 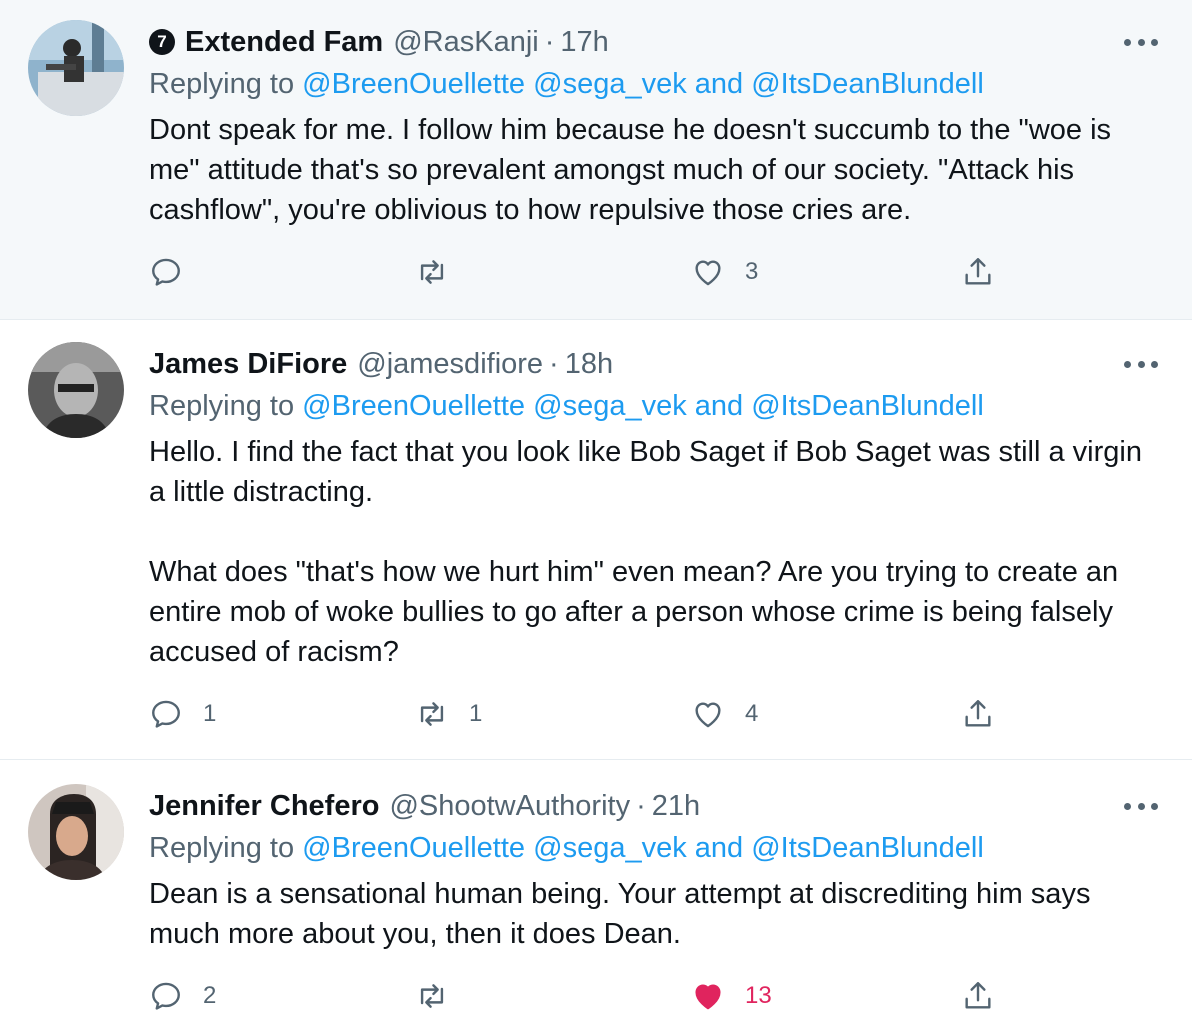 I want to click on timestamp: 17h, so click(x=584, y=42).